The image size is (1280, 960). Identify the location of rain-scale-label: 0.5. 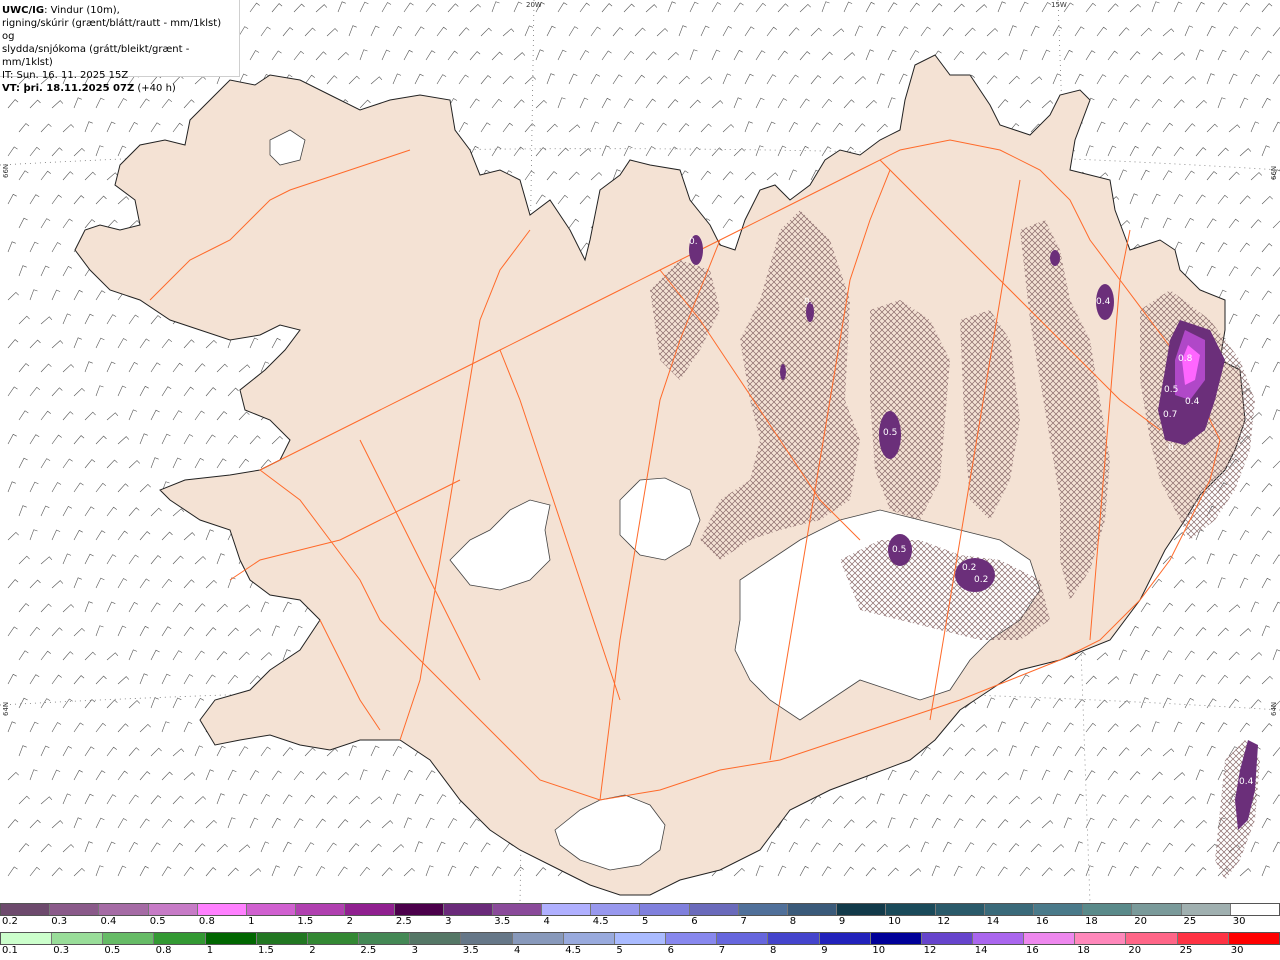
(112, 950).